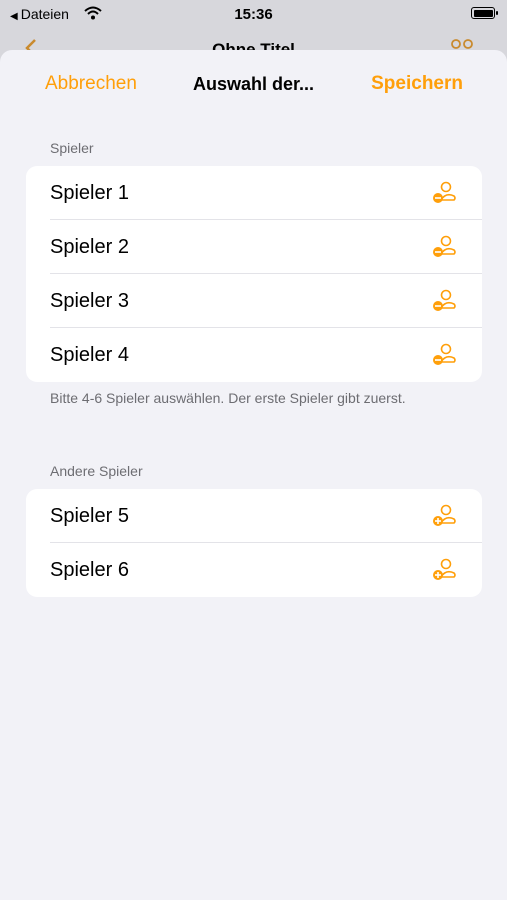 Image resolution: width=507 pixels, height=900 pixels. Describe the element at coordinates (89, 301) in the screenshot. I see `player-name: Spieler 3` at that location.